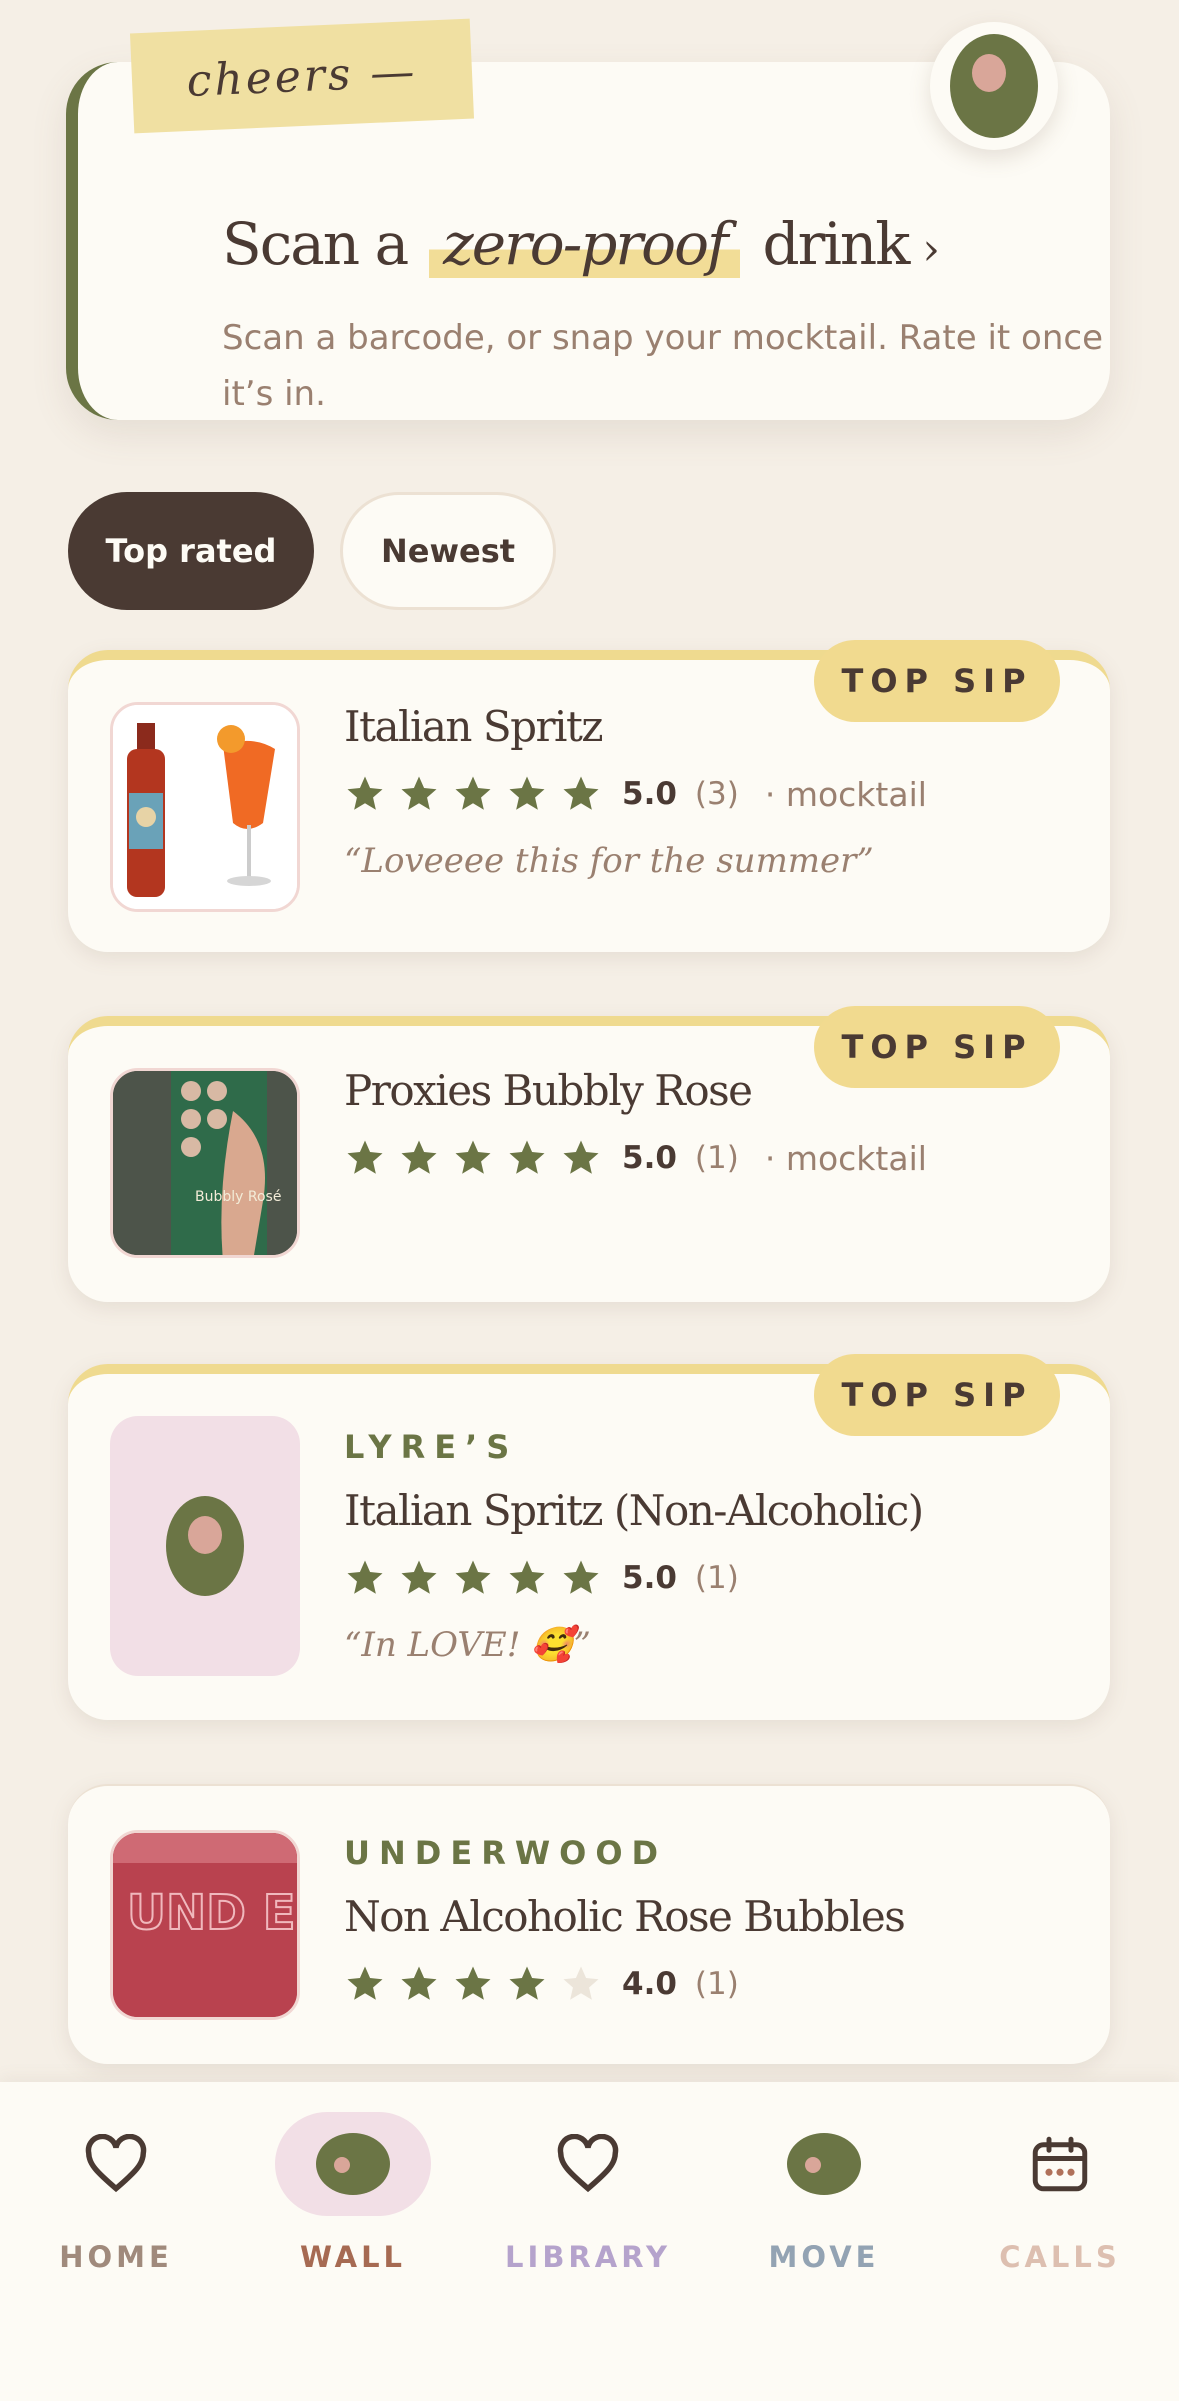 The image size is (1179, 2401). I want to click on can-label-text: UND ERW, so click(213, 1913).